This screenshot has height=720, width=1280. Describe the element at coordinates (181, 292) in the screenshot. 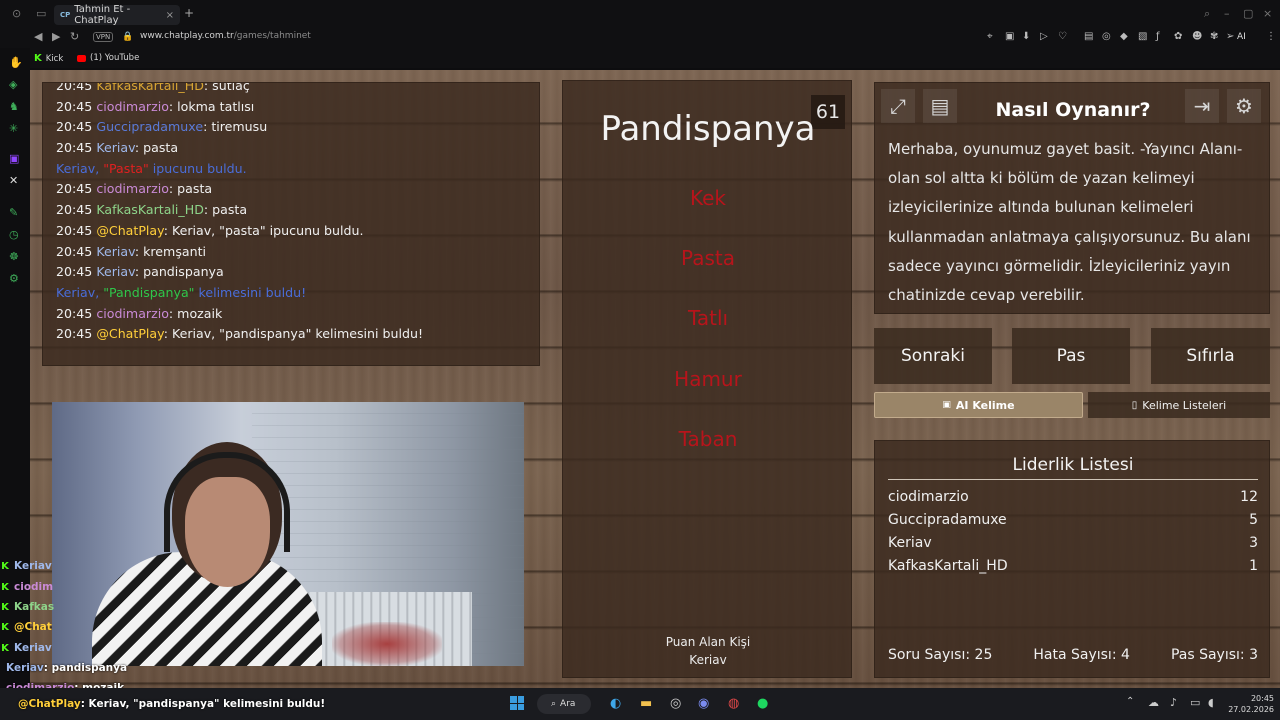

I see `chat-system-line: Keriav, "Pandispanya" kelimesini buldu!` at that location.